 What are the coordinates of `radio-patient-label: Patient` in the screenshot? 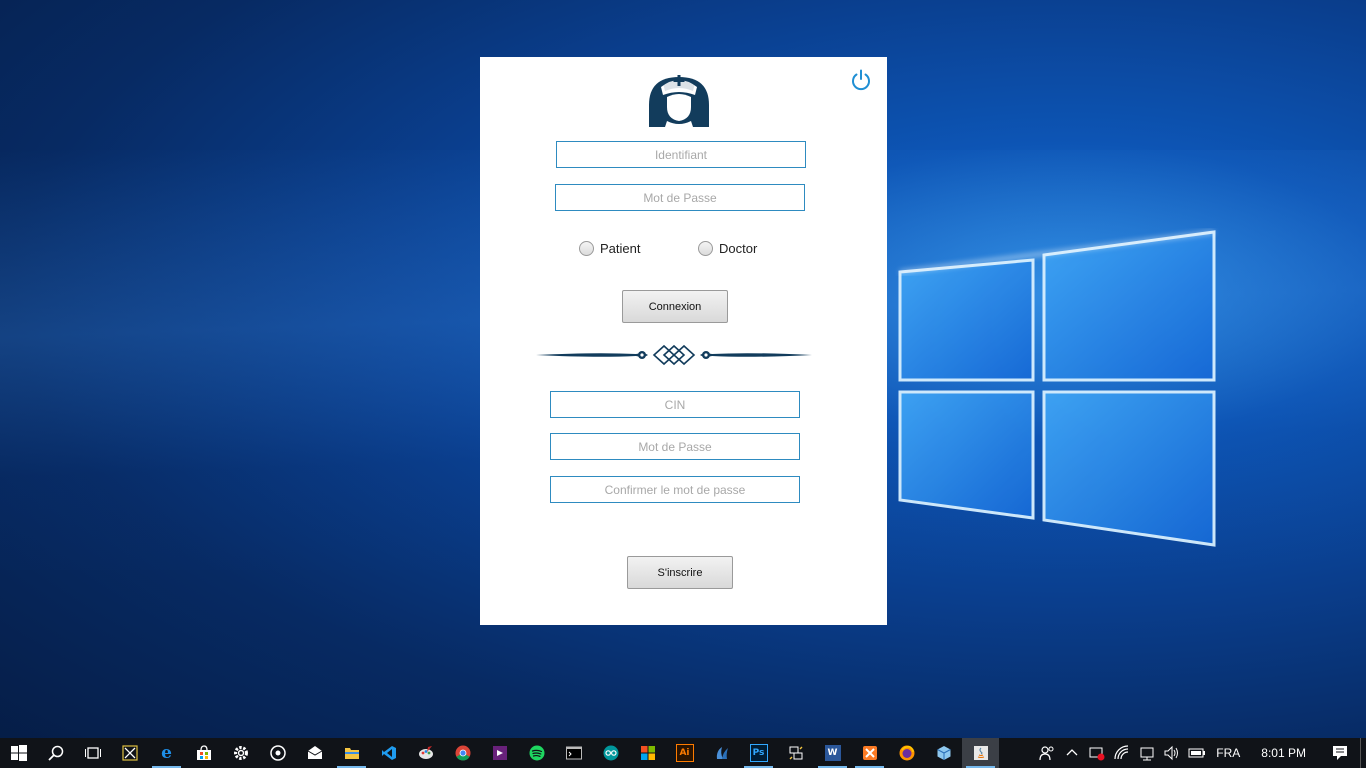 It's located at (620, 248).